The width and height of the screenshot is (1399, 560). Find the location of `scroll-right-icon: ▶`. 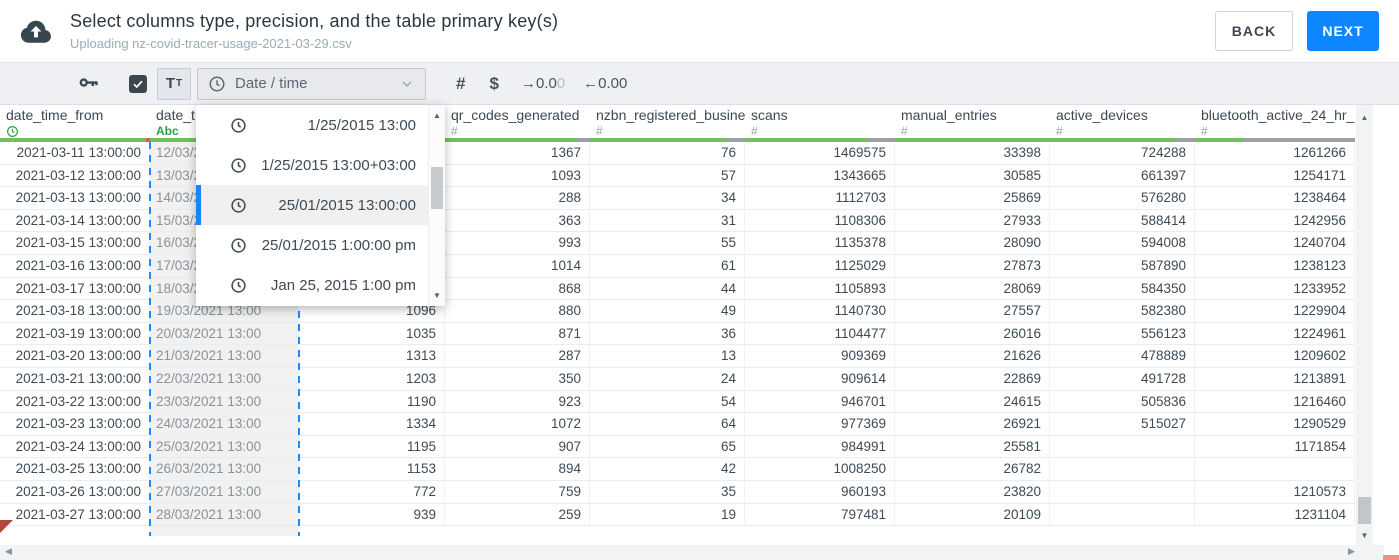

scroll-right-icon: ▶ is located at coordinates (1351, 551).